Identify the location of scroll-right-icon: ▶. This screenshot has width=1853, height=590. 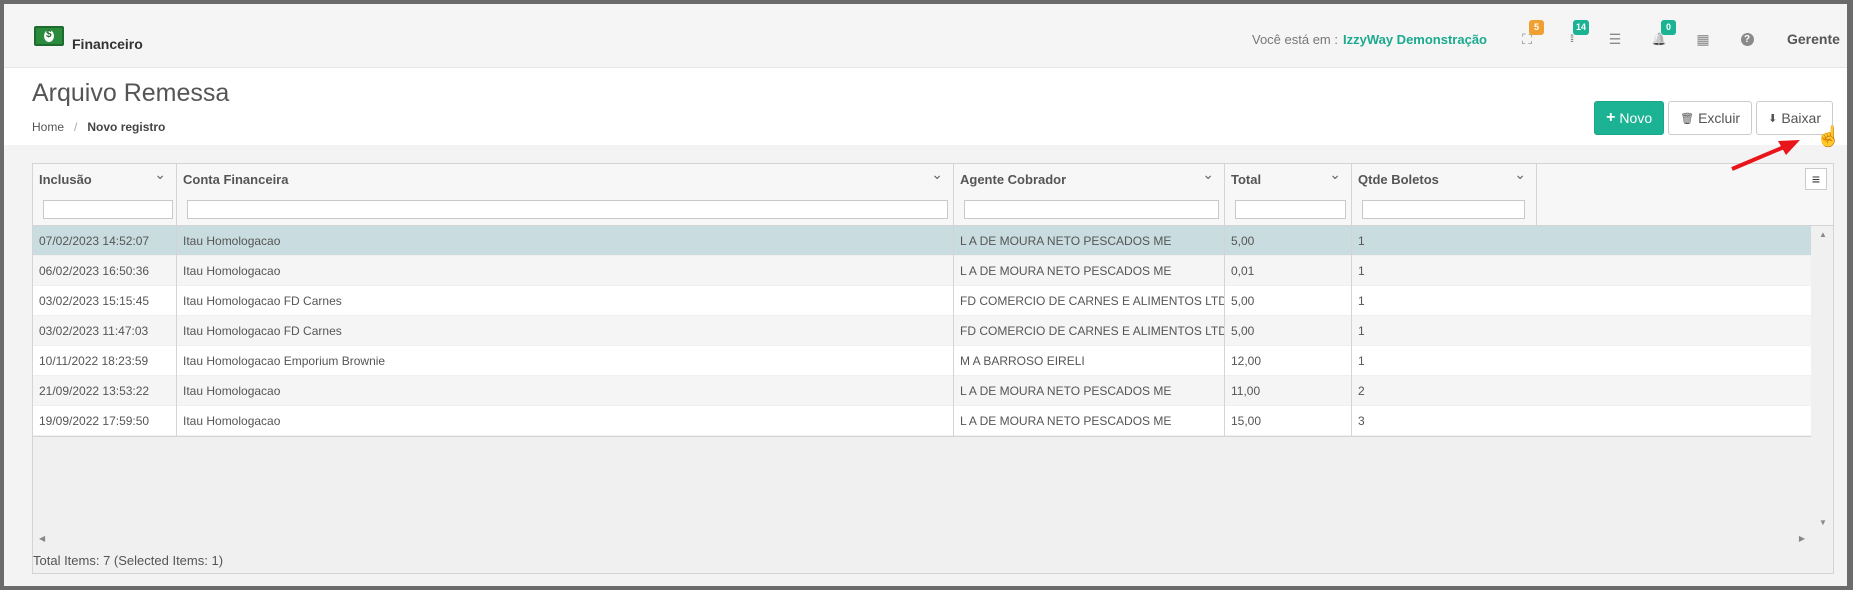
(1802, 538).